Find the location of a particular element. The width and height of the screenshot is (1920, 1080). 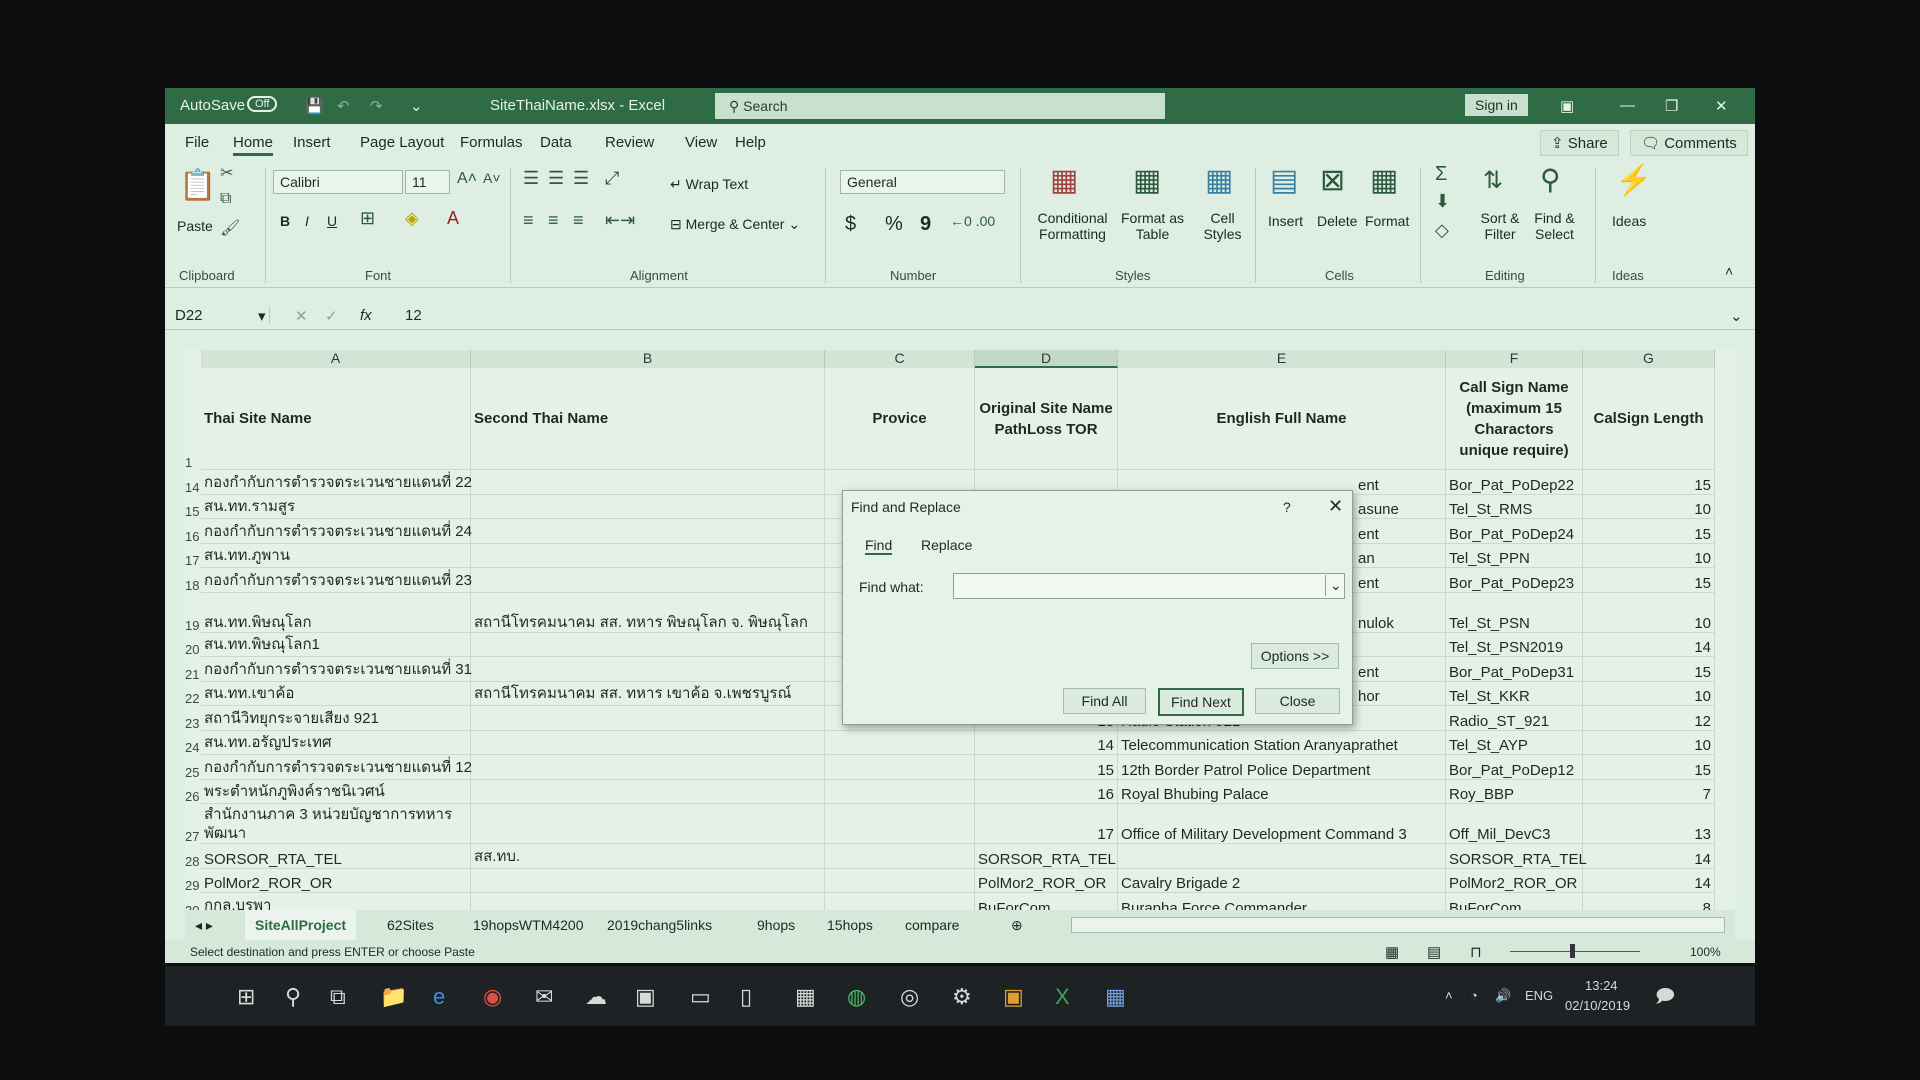

format-painter-icon: 🖌 is located at coordinates (230, 228).